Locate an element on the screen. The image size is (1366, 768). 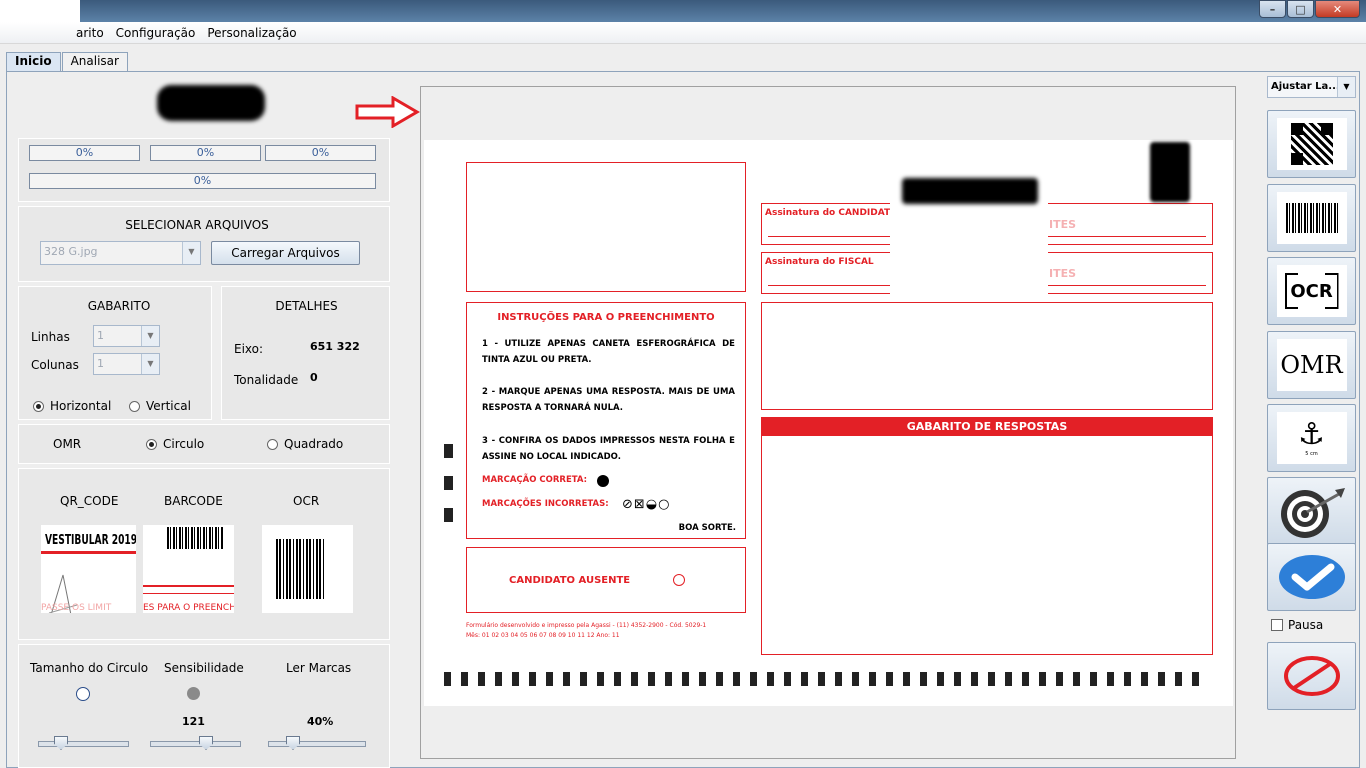
menu-gabarito: arito is located at coordinates (90, 33).